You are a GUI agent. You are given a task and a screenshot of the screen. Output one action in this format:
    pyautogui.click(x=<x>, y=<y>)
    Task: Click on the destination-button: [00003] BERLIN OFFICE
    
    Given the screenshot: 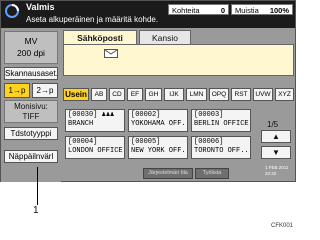 What is the action you would take?
    pyautogui.click(x=221, y=120)
    